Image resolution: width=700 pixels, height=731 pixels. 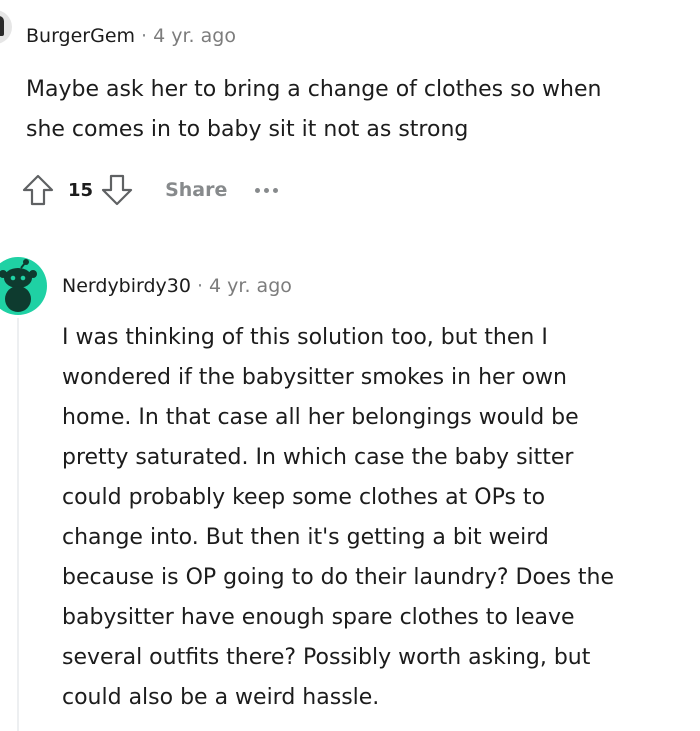 I want to click on avatar-nerdybirdy30, so click(x=23, y=286).